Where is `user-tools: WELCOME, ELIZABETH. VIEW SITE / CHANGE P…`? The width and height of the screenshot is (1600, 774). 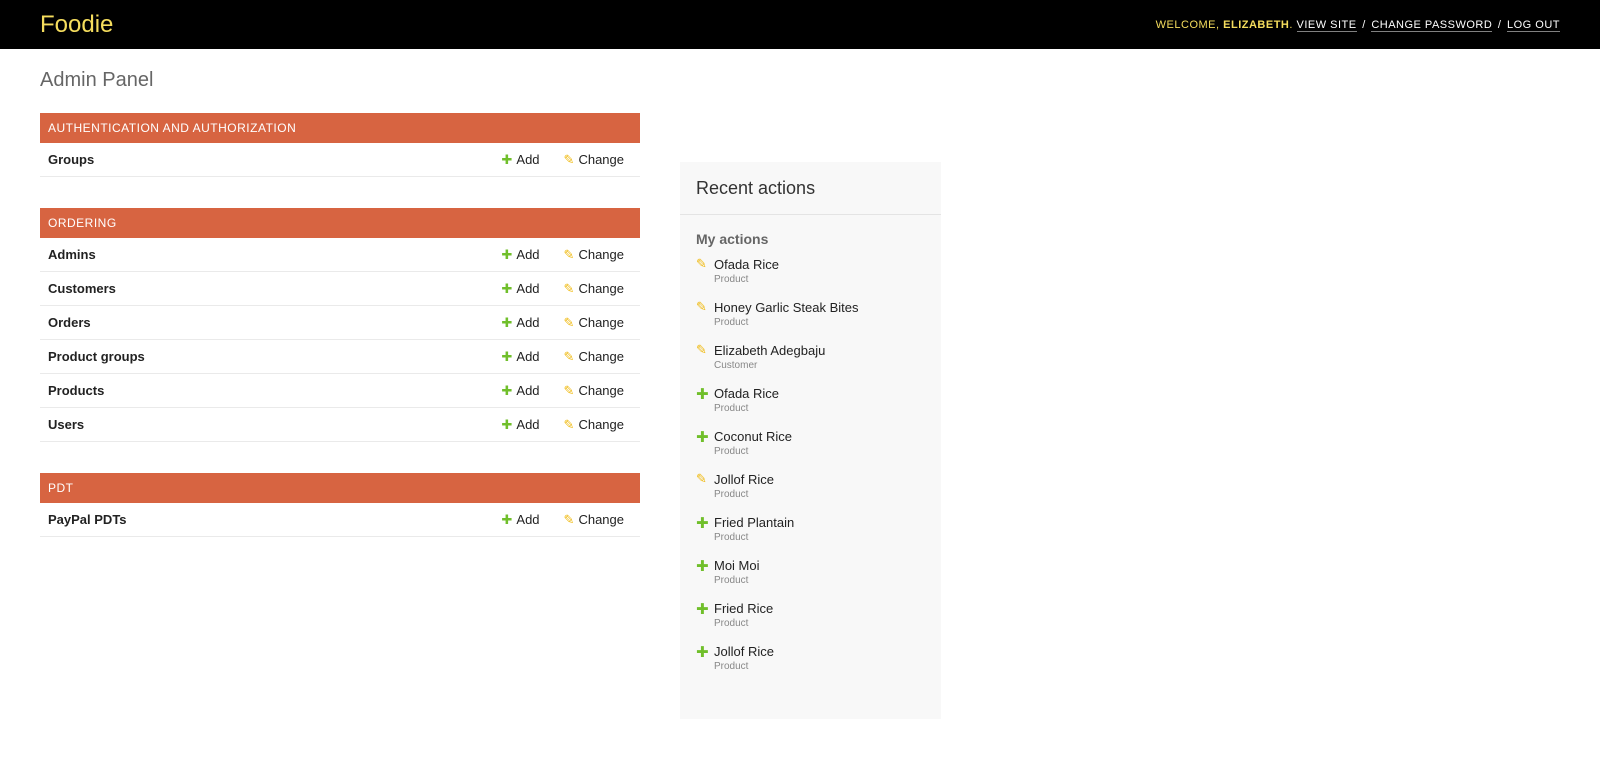
user-tools: WELCOME, ELIZABETH. VIEW SITE / CHANGE P… is located at coordinates (1357, 25).